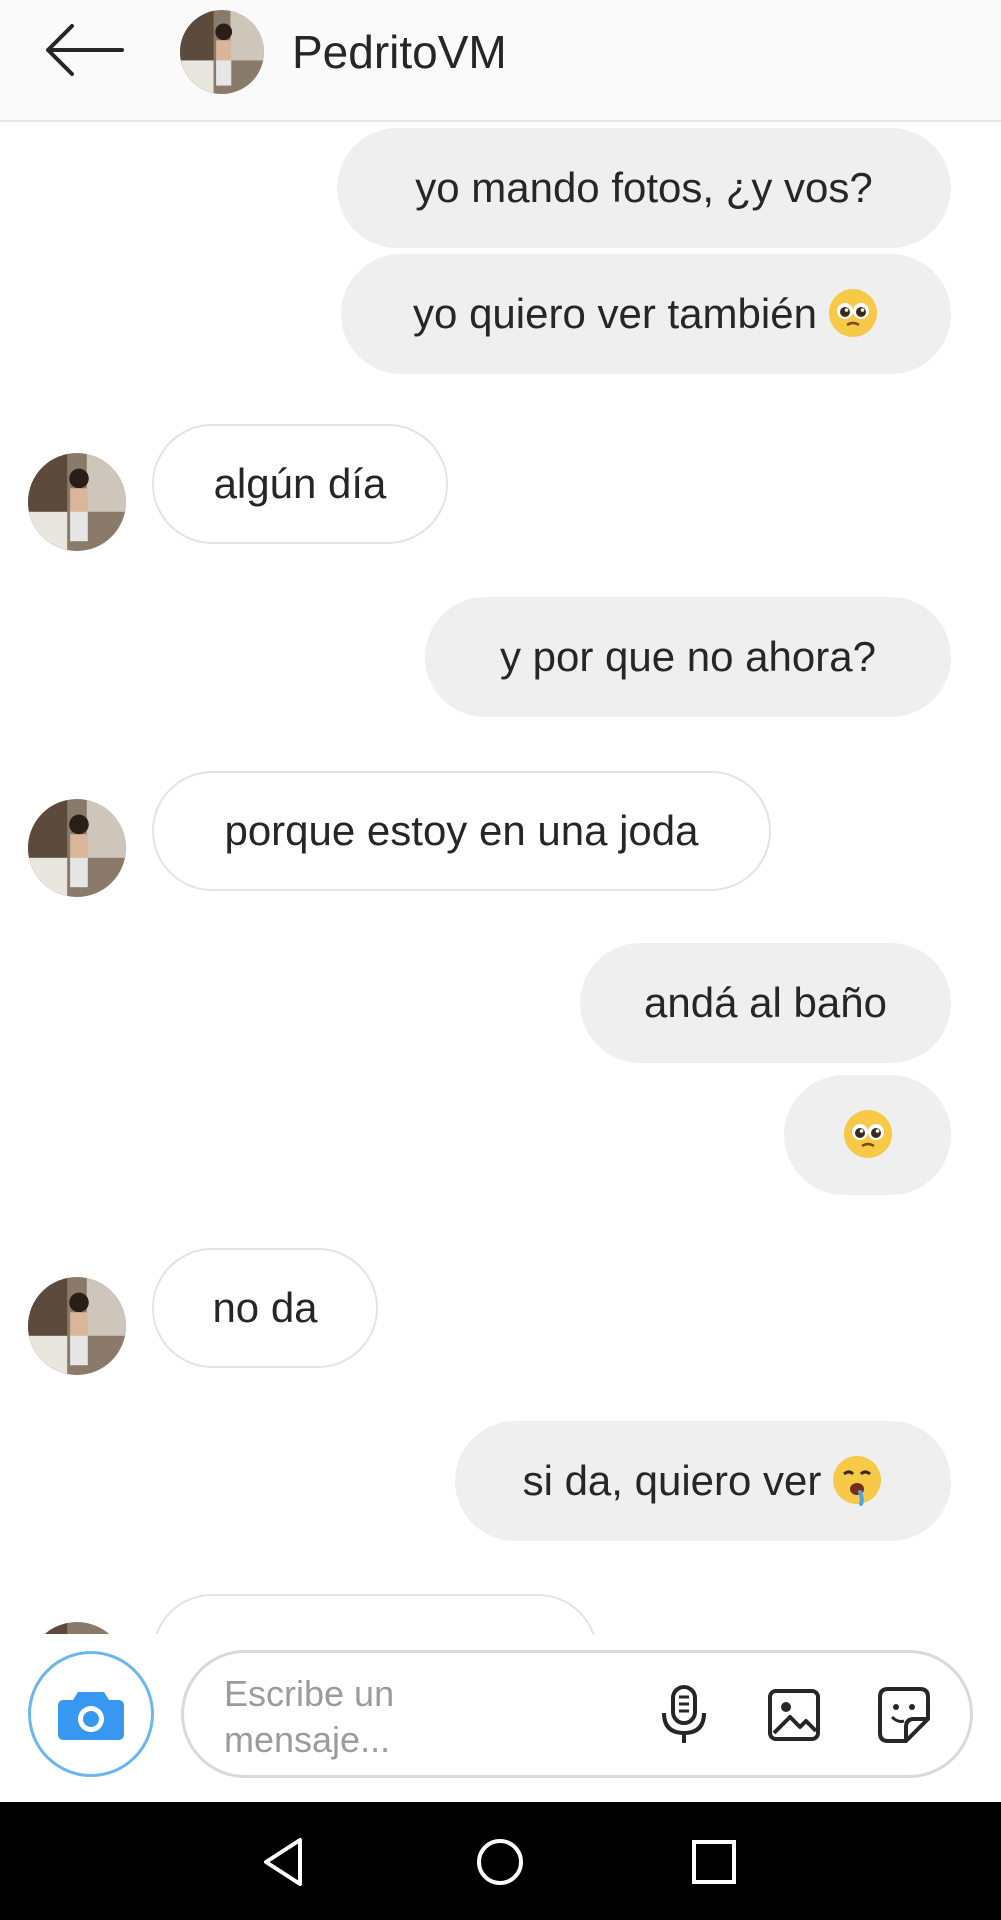 The height and width of the screenshot is (1920, 1001). I want to click on nav-home-icon, so click(500, 1862).